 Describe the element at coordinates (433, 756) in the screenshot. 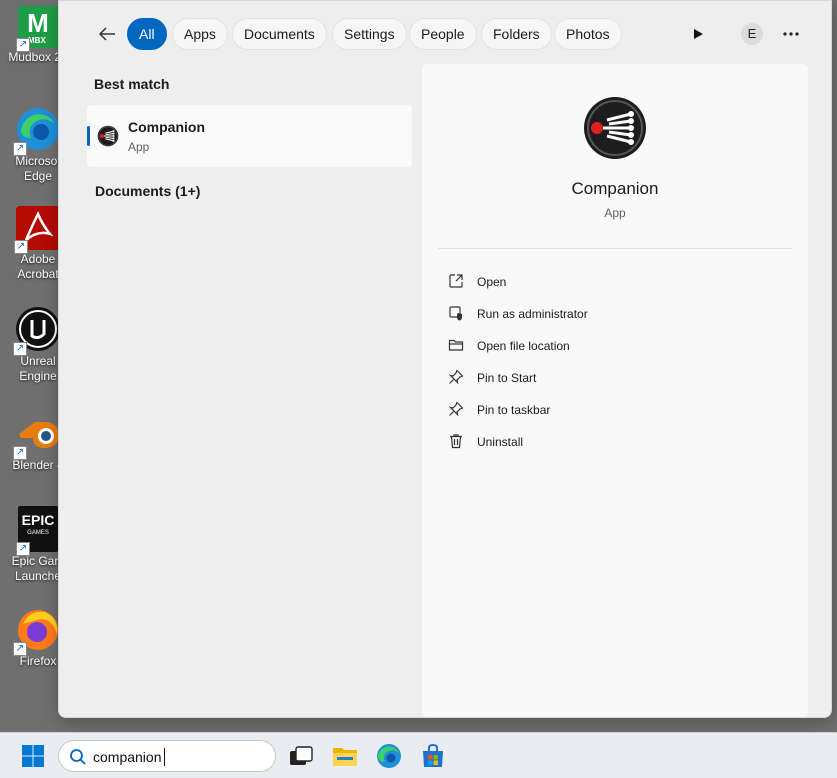

I see `store-icon` at that location.